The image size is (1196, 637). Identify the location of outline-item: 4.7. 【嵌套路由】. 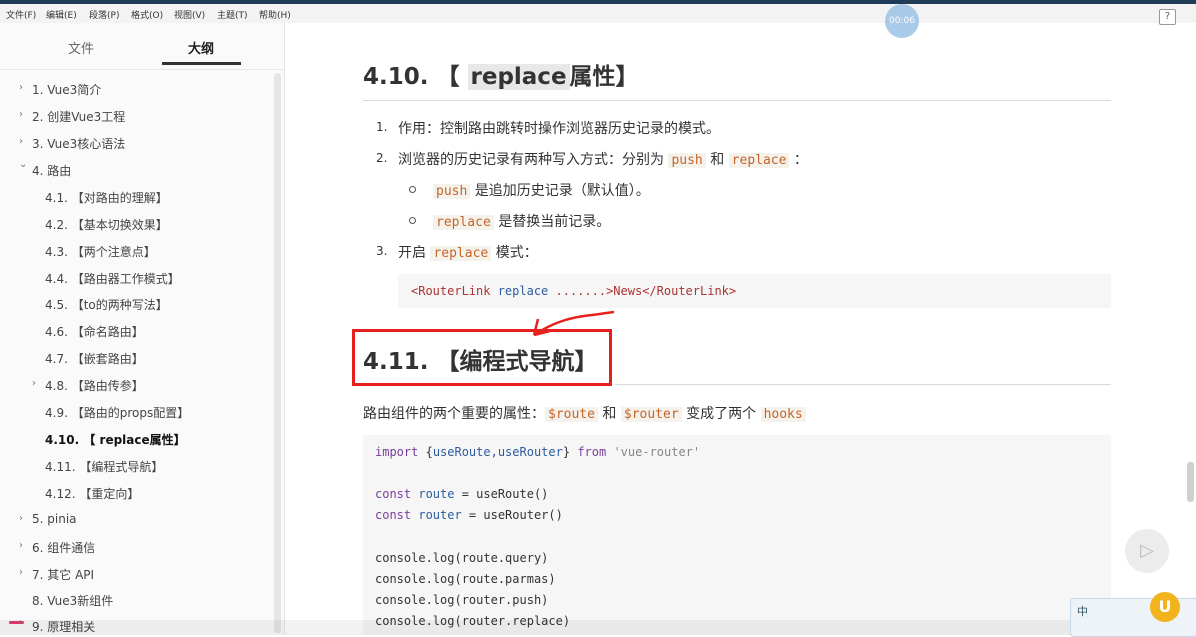
(94, 358).